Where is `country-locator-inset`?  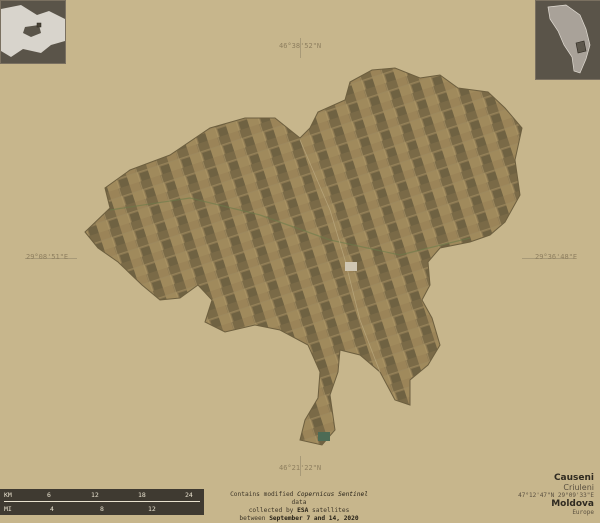
country-locator-inset is located at coordinates (567, 40).